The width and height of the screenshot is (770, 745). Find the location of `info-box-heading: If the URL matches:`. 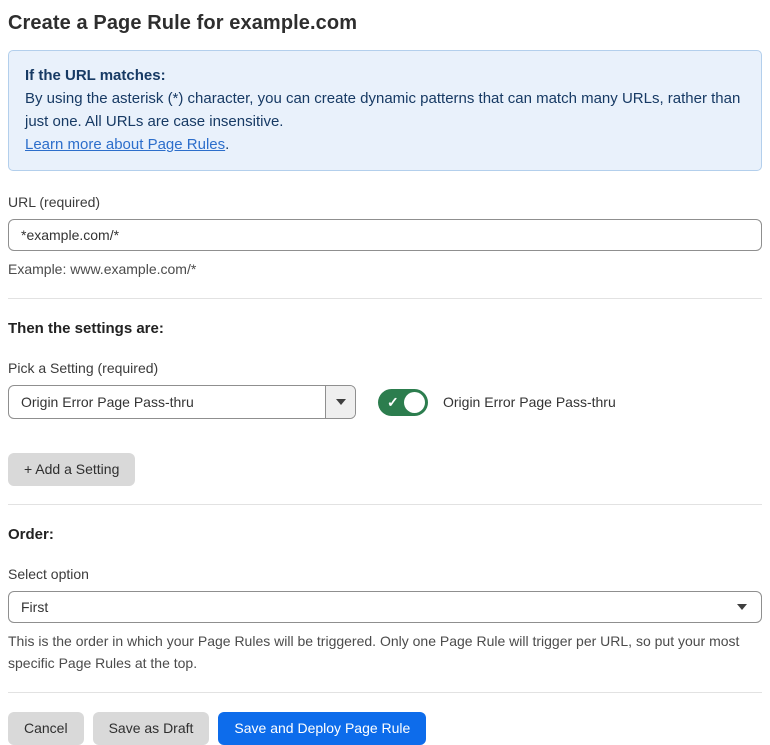

info-box-heading: If the URL matches: is located at coordinates (95, 75).